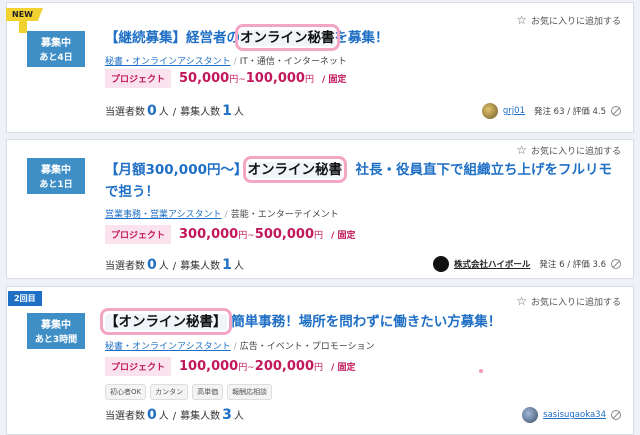  Describe the element at coordinates (176, 170) in the screenshot. I see `title-text: 【月額300,000円〜】` at that location.